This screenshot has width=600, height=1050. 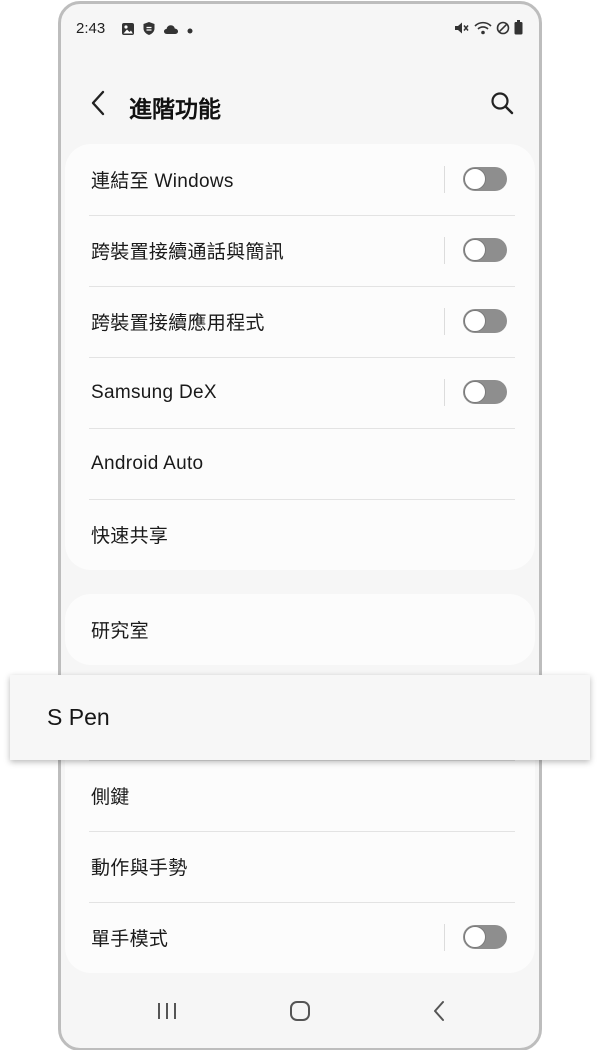 I want to click on setting-side-key: 側鍵, so click(x=300, y=795).